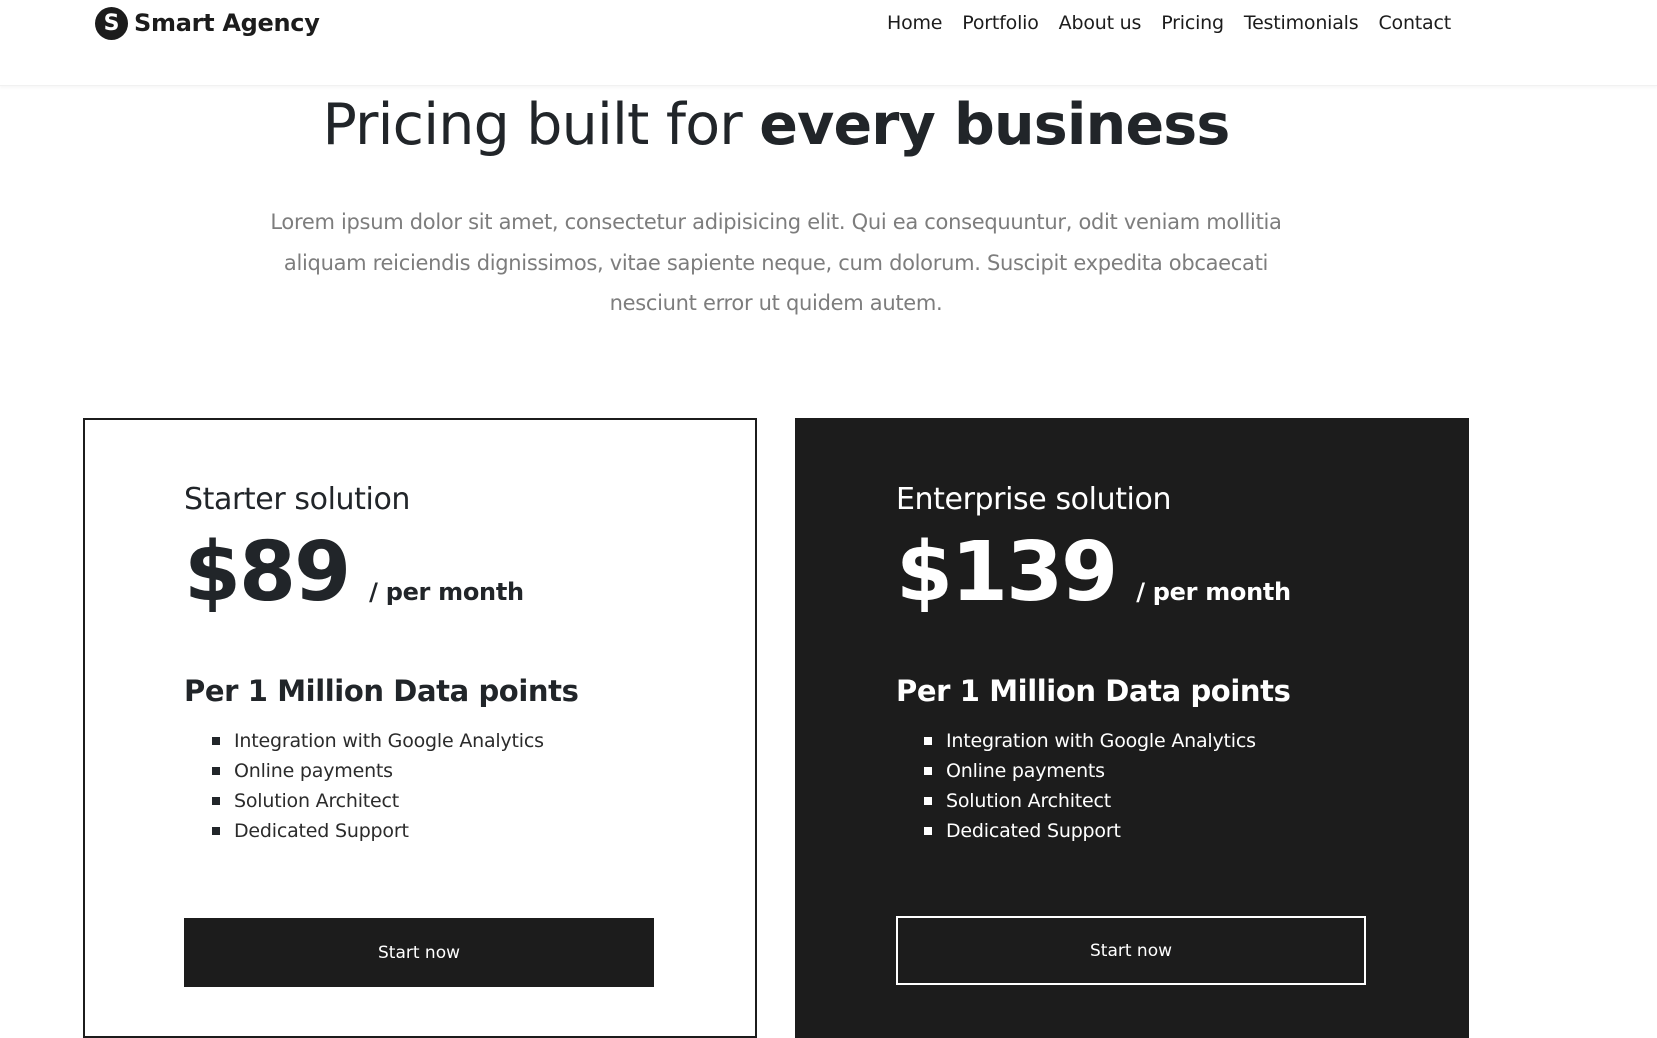 The height and width of the screenshot is (1038, 1657). I want to click on brand: S Smart Agency, so click(207, 23).